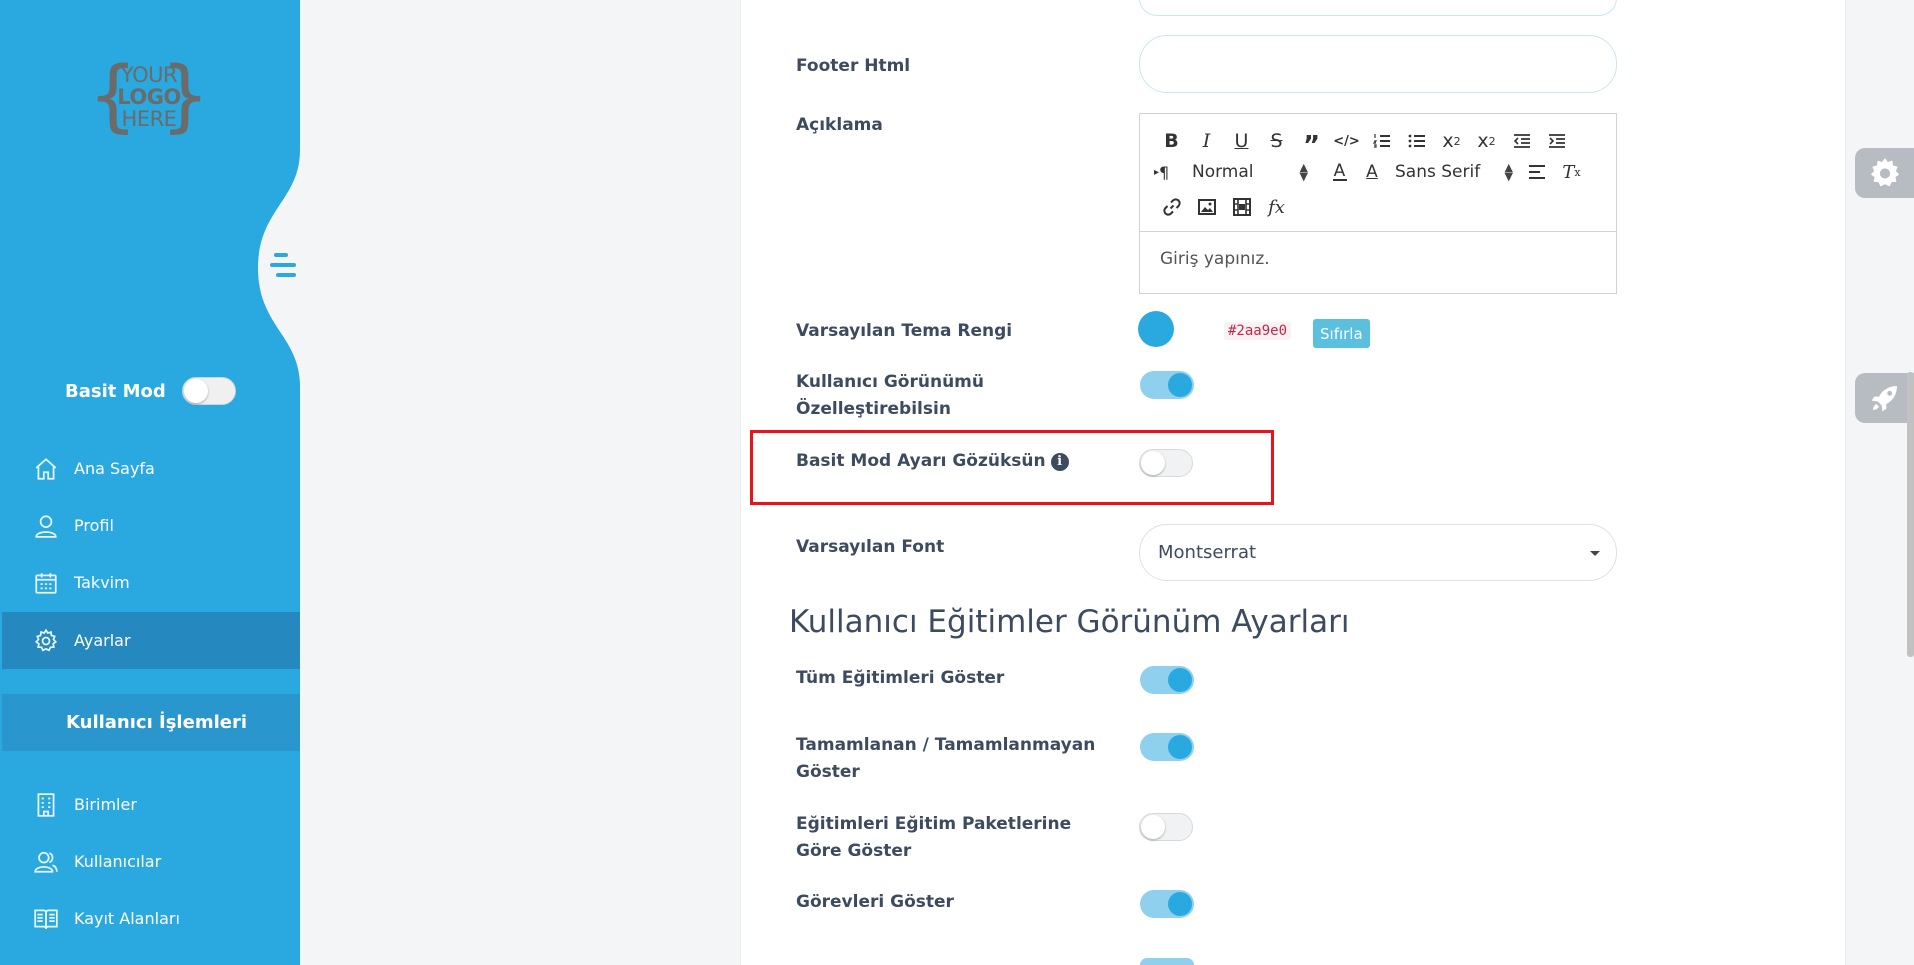  What do you see at coordinates (1568, 172) in the screenshot?
I see `clean-glyph: T` at bounding box center [1568, 172].